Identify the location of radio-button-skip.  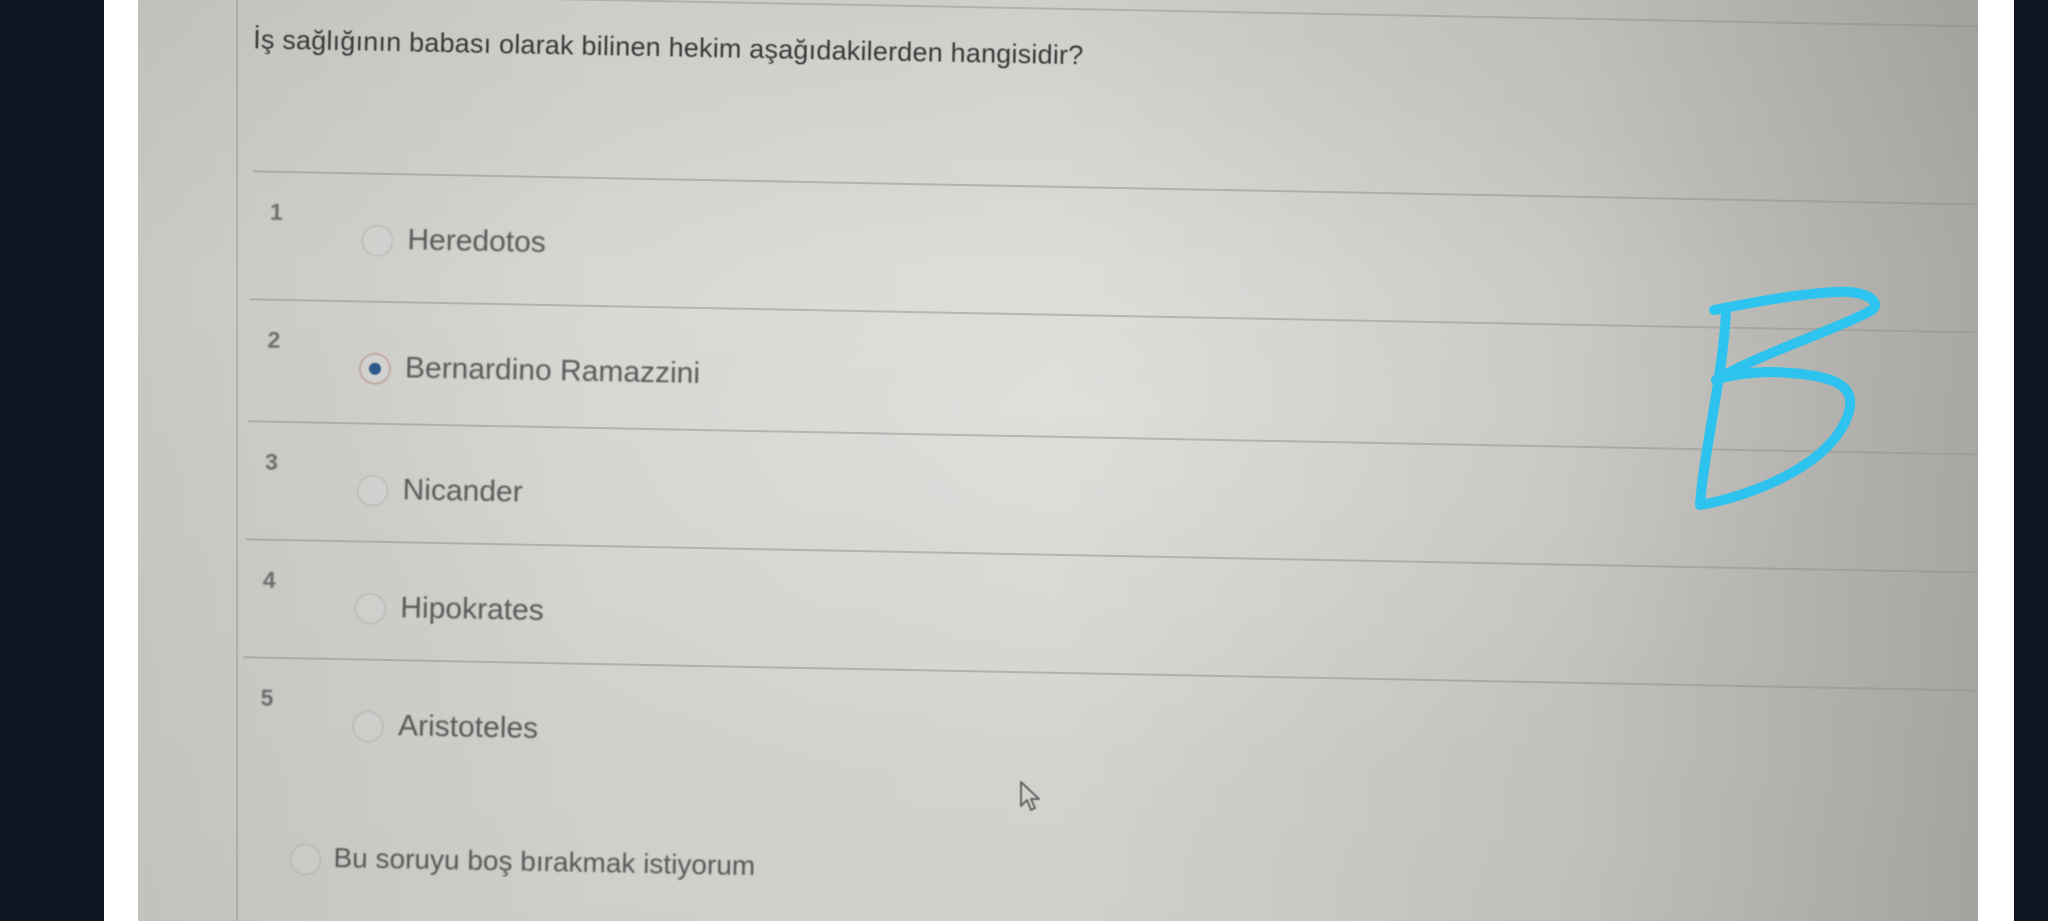
(305, 859).